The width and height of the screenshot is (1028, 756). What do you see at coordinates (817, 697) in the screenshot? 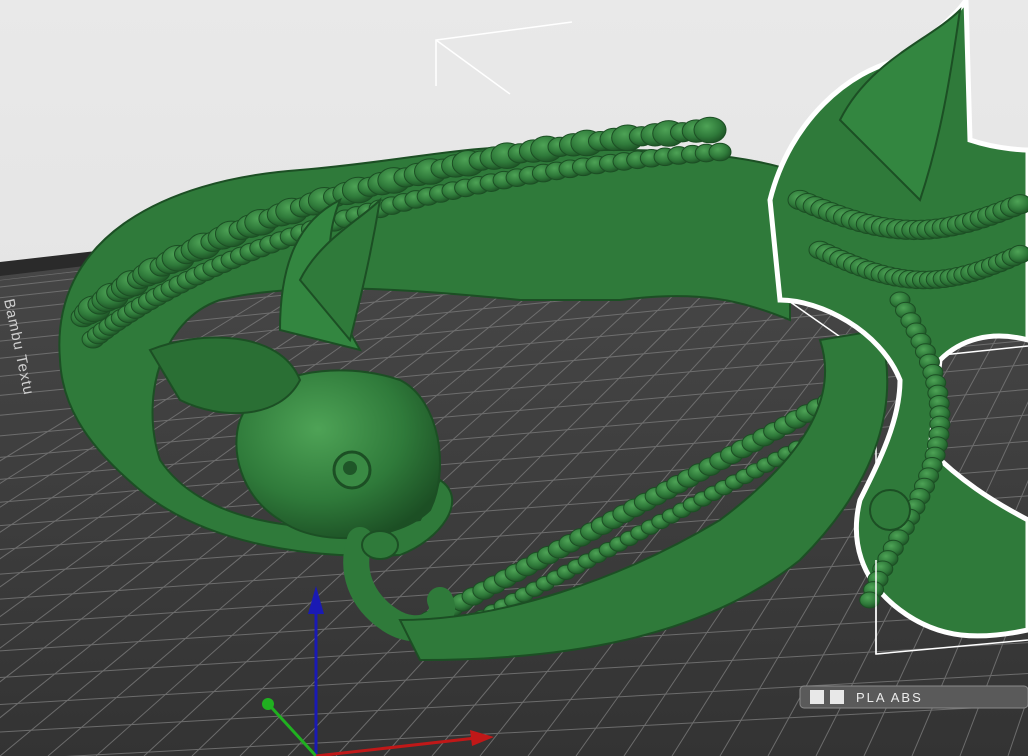
I see `bed-type-icon` at bounding box center [817, 697].